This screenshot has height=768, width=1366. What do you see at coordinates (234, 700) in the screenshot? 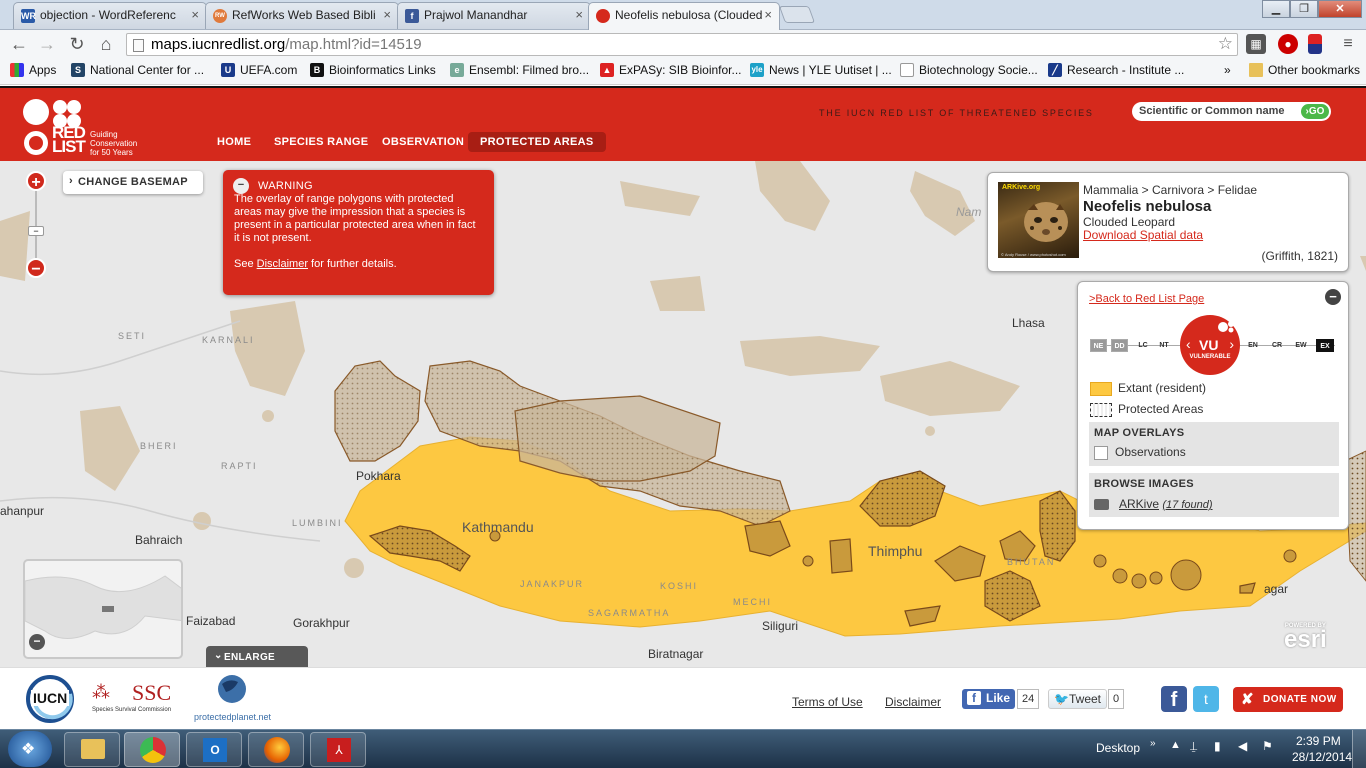
I see `protected-planet-logo: protectedplanet.net` at bounding box center [234, 700].